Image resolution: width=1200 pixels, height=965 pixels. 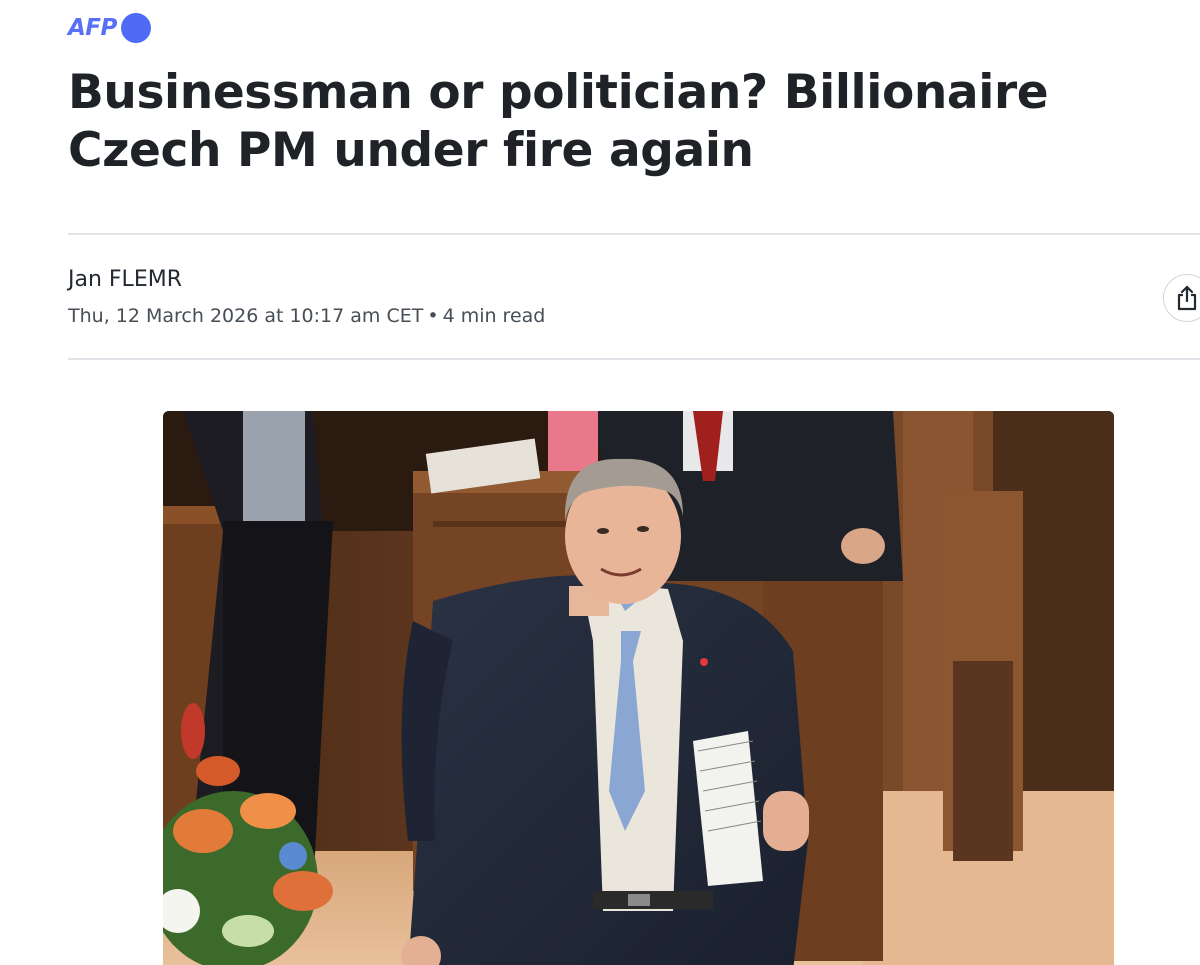 I want to click on share-button, so click(x=1181, y=298).